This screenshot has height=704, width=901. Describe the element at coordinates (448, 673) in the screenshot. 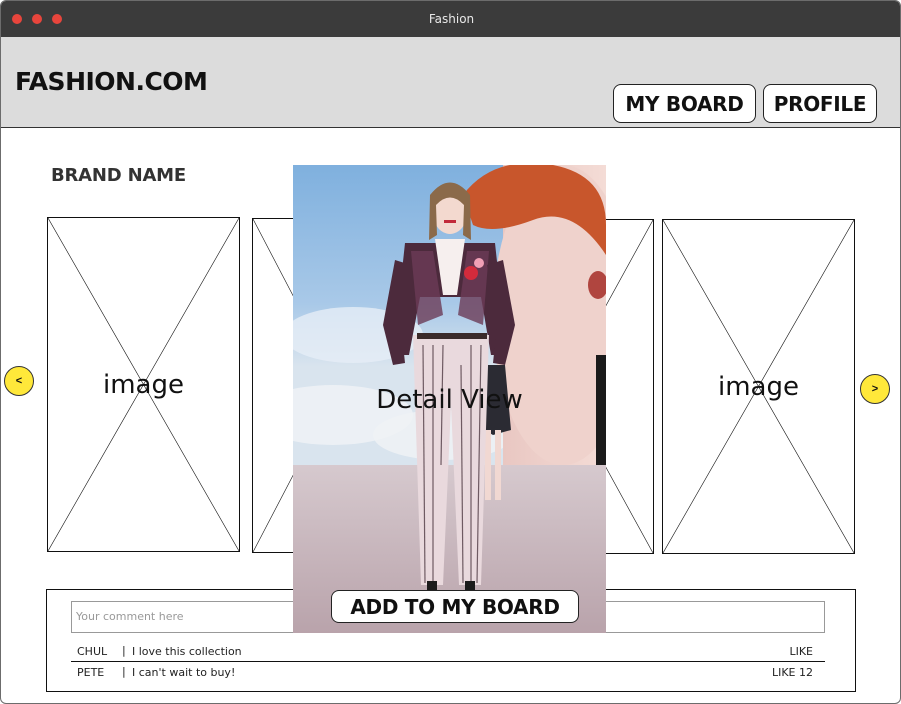

I see `comment-row: PETE | I can't wait to buy! LIKE 12` at that location.